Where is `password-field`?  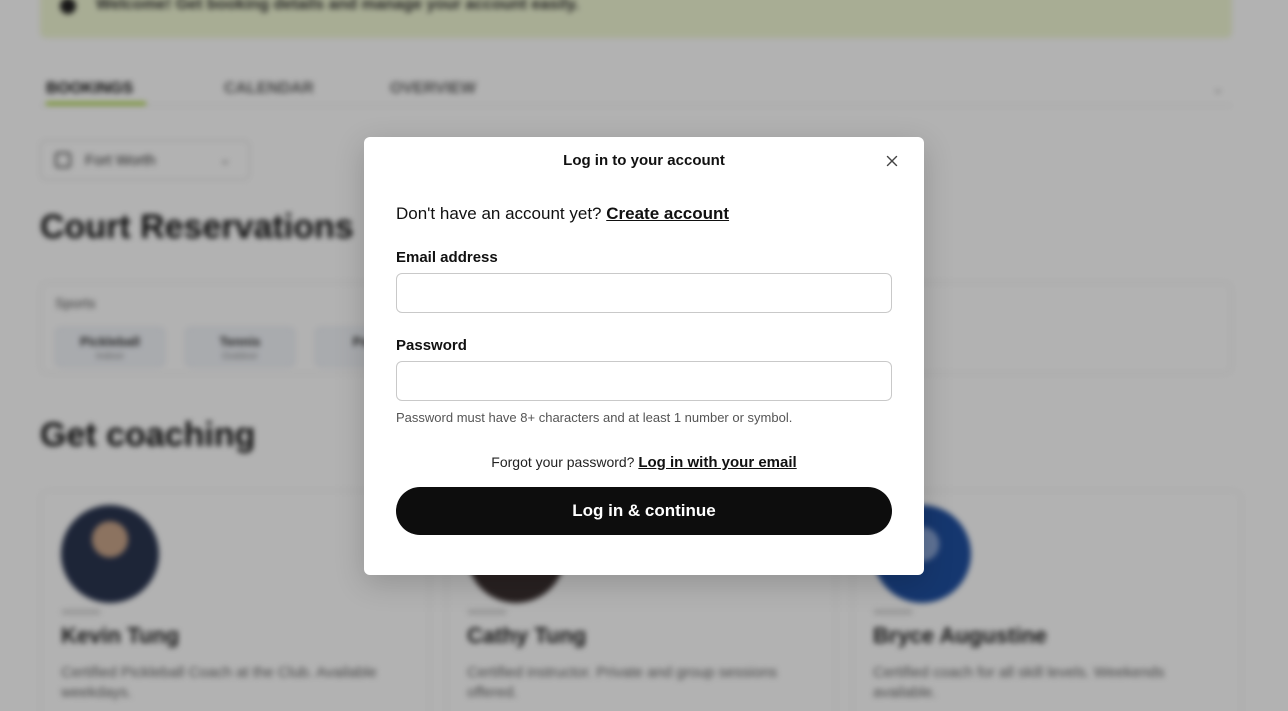
password-field is located at coordinates (644, 381).